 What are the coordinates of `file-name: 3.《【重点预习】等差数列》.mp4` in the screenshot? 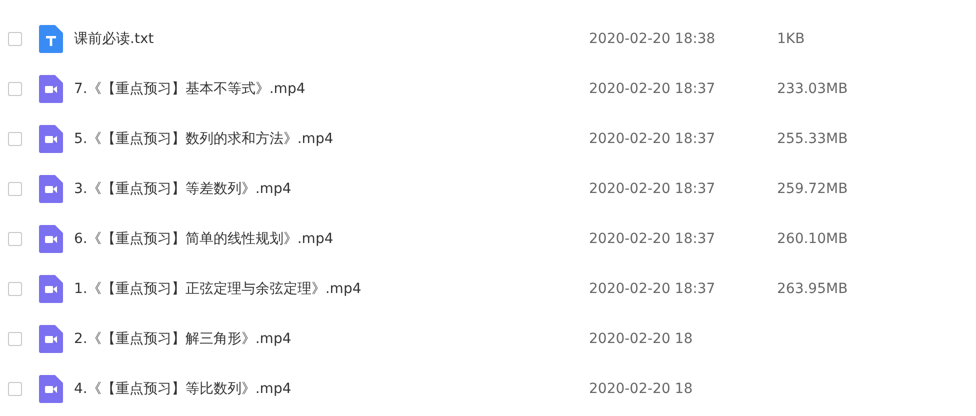 It's located at (331, 189).